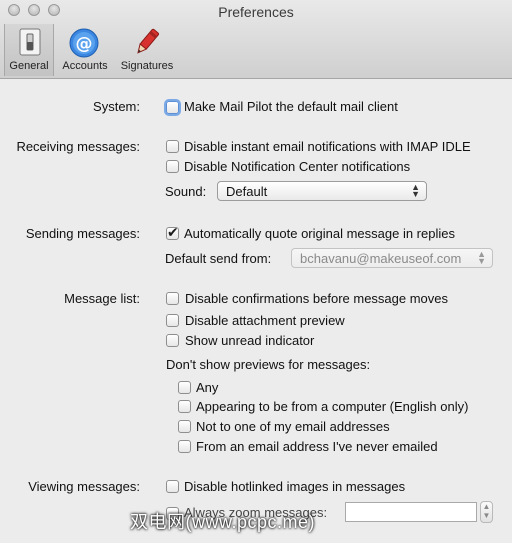 The height and width of the screenshot is (543, 512). What do you see at coordinates (30, 43) in the screenshot?
I see `switch-icon` at bounding box center [30, 43].